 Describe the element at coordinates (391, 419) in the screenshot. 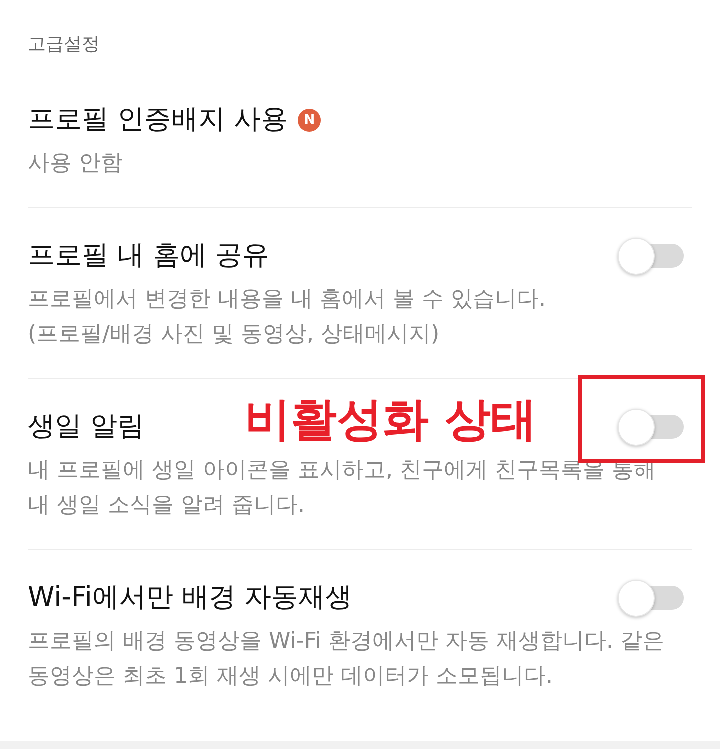

I see `annotation-label: 비활성화 상태` at that location.